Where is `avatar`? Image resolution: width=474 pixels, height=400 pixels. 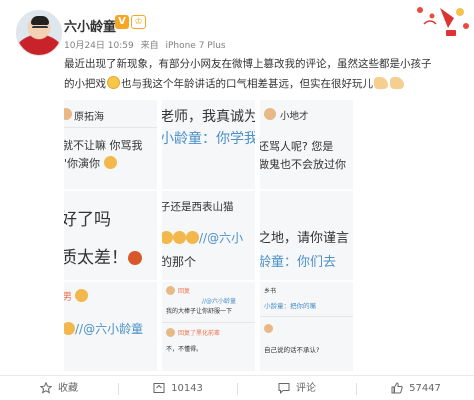
avatar is located at coordinates (39, 33).